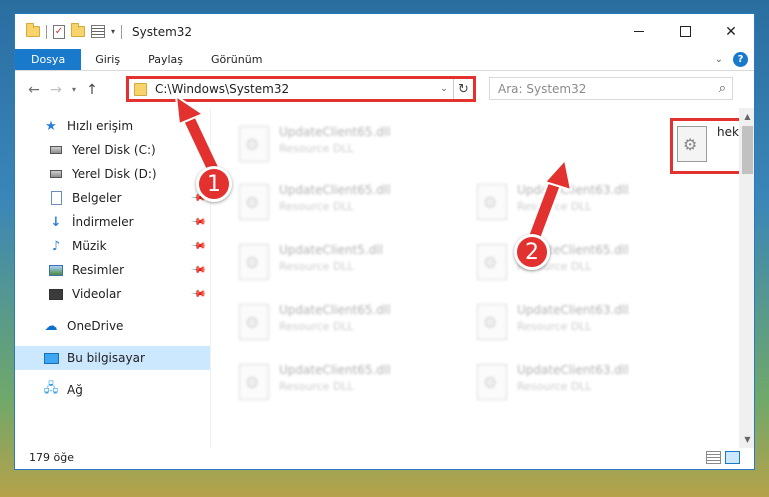 The image size is (769, 497). I want to click on step-1-badge: 1, so click(214, 184).